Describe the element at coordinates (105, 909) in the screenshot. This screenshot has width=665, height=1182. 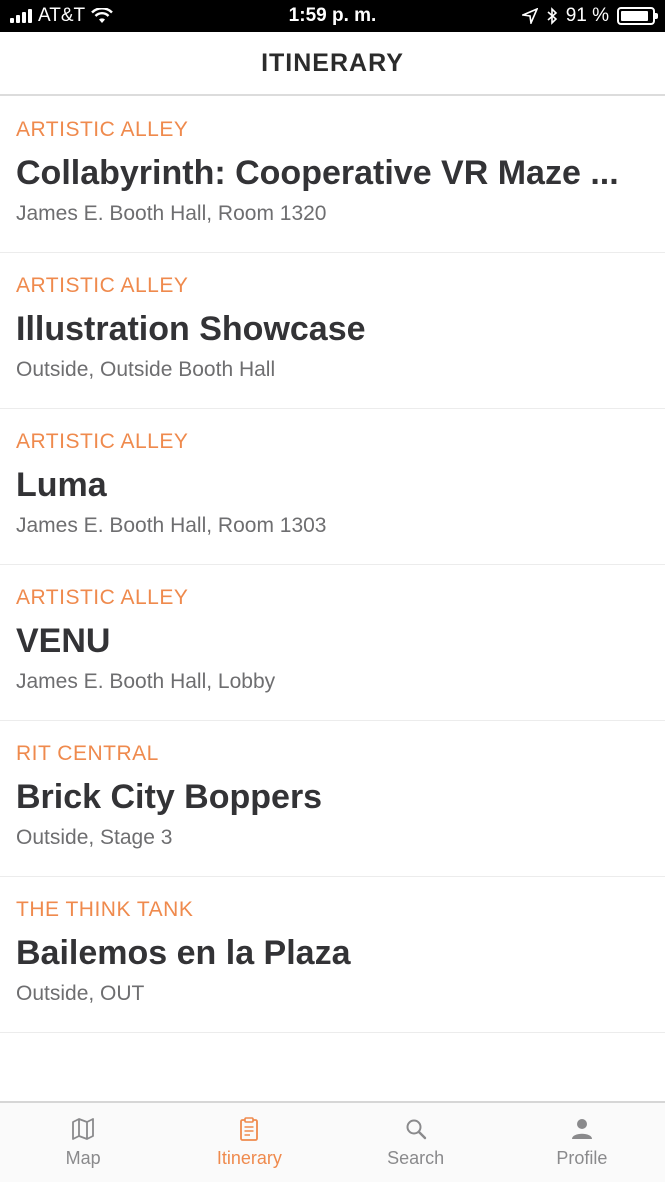
I see `item-category: THE THINK TANK` at that location.